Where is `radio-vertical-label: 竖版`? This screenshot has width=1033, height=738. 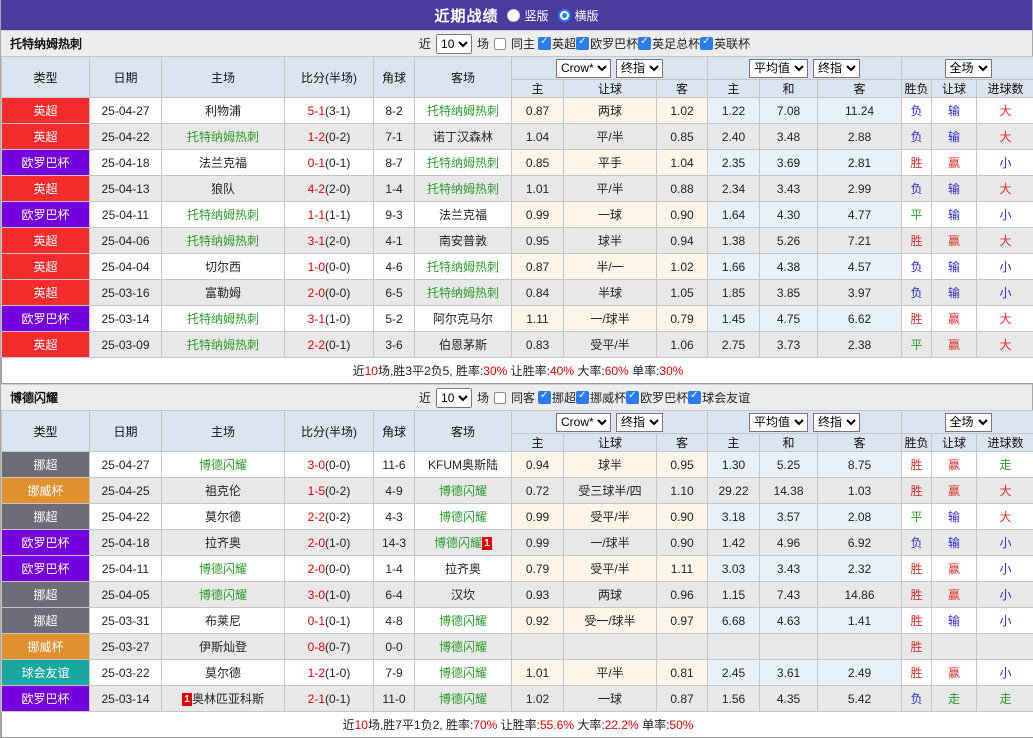
radio-vertical-label: 竖版 is located at coordinates (536, 15).